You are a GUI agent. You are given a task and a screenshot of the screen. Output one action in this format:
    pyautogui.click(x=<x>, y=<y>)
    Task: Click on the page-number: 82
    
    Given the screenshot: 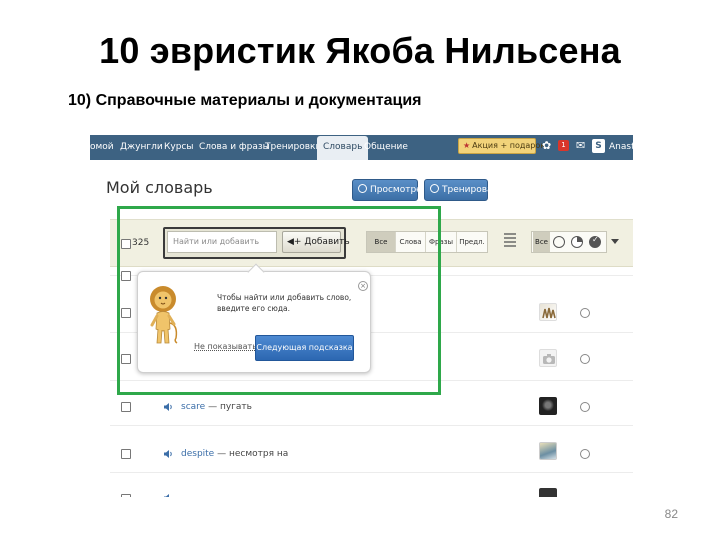 What is the action you would take?
    pyautogui.click(x=671, y=514)
    